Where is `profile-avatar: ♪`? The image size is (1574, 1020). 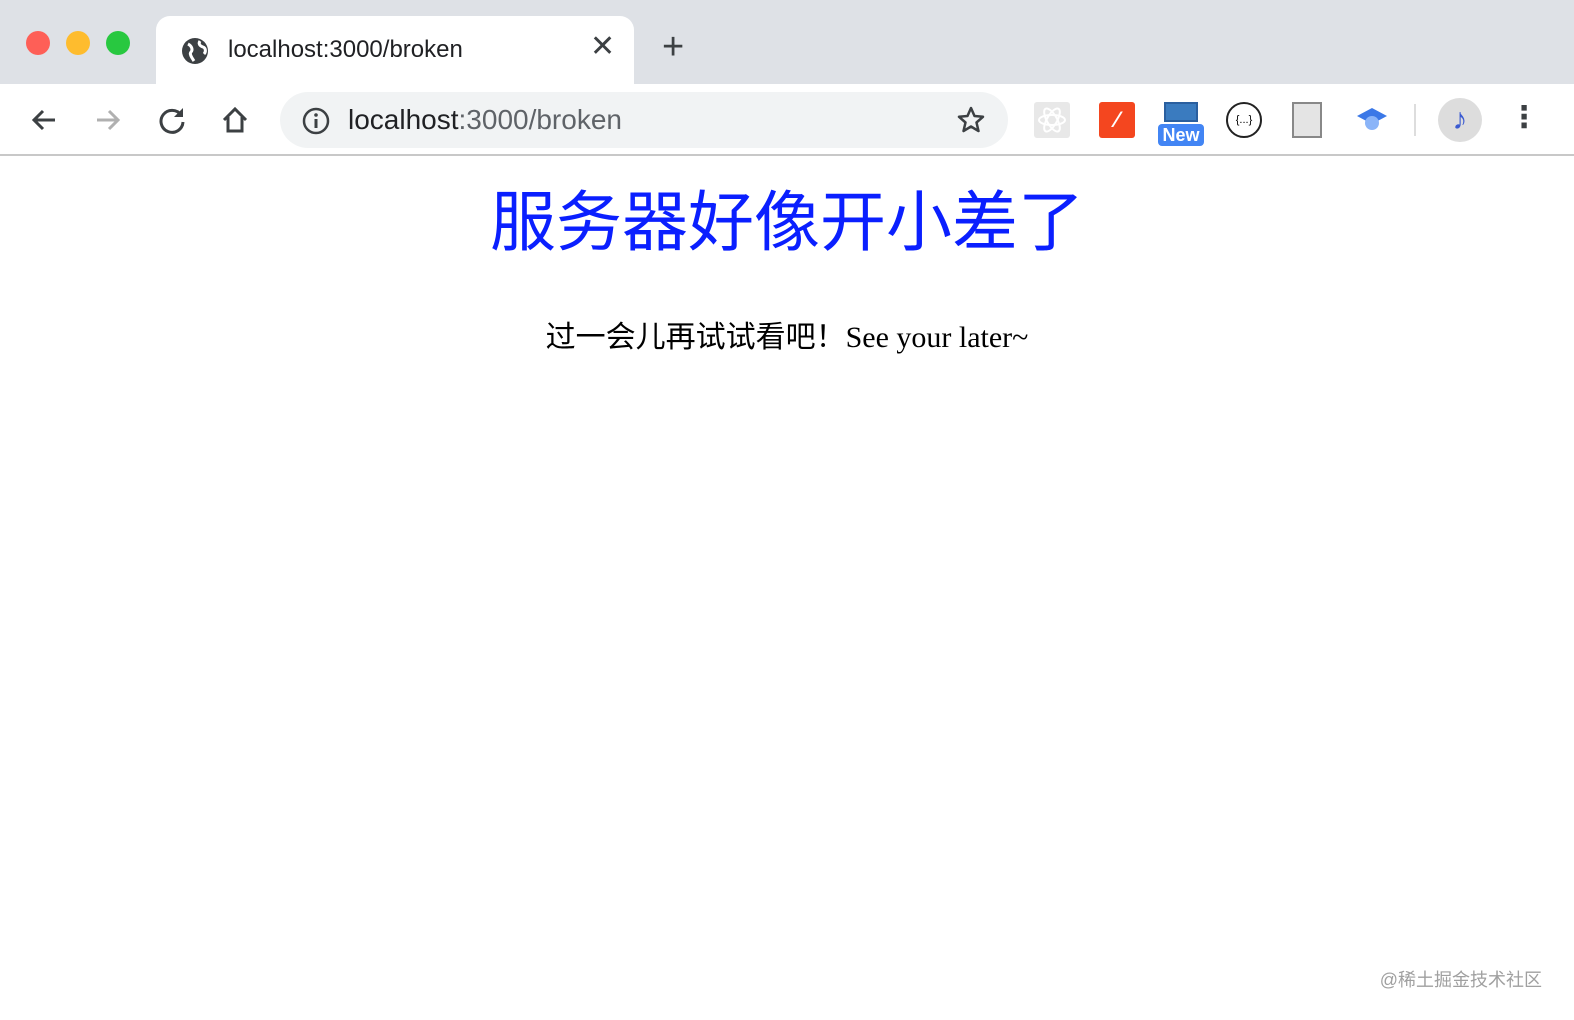 profile-avatar: ♪ is located at coordinates (1460, 120).